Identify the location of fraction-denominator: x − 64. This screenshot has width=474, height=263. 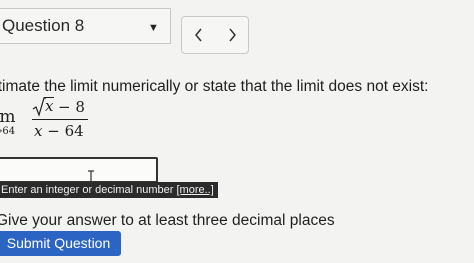
(59, 131).